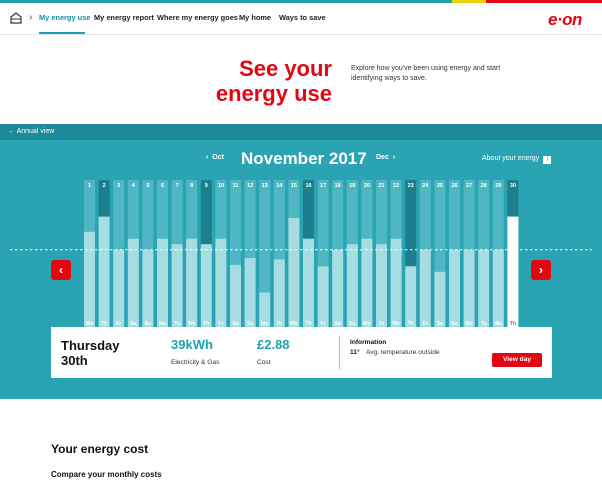 This screenshot has height=494, width=602. Describe the element at coordinates (565, 20) in the screenshot. I see `eon-logo: e·on` at that location.